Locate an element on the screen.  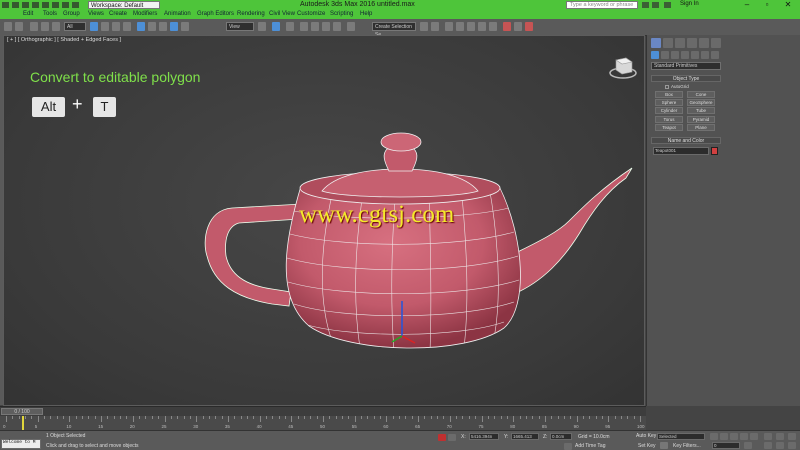
spacewarps-icon is located at coordinates (705, 55).